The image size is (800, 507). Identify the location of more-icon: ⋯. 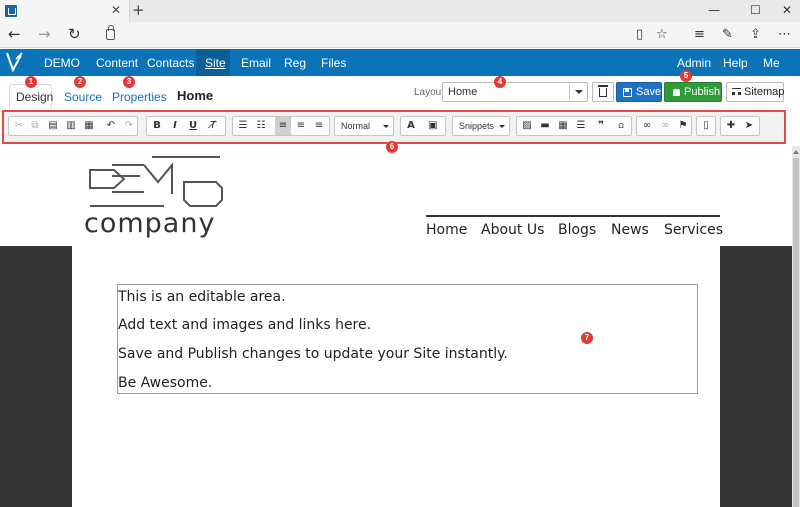
(784, 34).